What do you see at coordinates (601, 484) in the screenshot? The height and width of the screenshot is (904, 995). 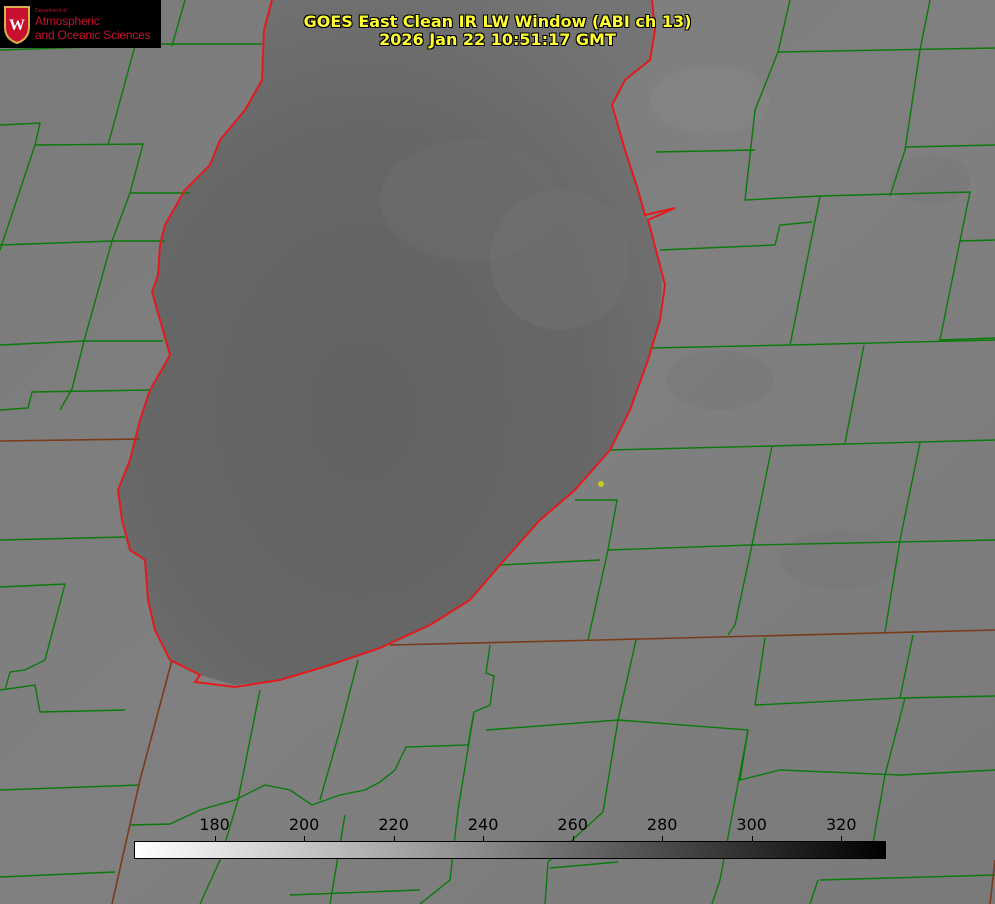 I see `location-marker` at bounding box center [601, 484].